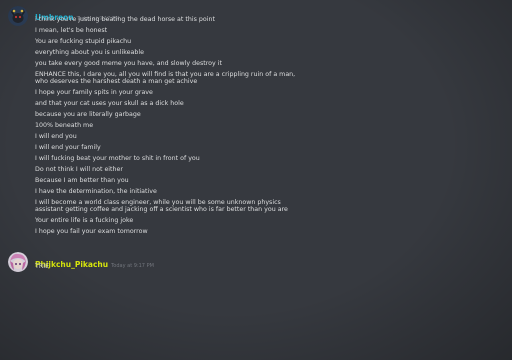  What do you see at coordinates (68, 148) in the screenshot?
I see `message-line: I will end your family` at bounding box center [68, 148].